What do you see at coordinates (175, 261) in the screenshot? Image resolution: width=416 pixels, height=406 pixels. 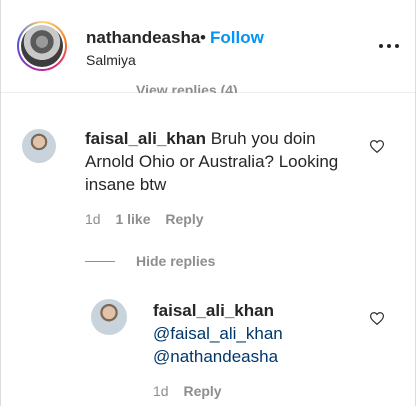 I see `hide-replies-button: Hide replies` at bounding box center [175, 261].